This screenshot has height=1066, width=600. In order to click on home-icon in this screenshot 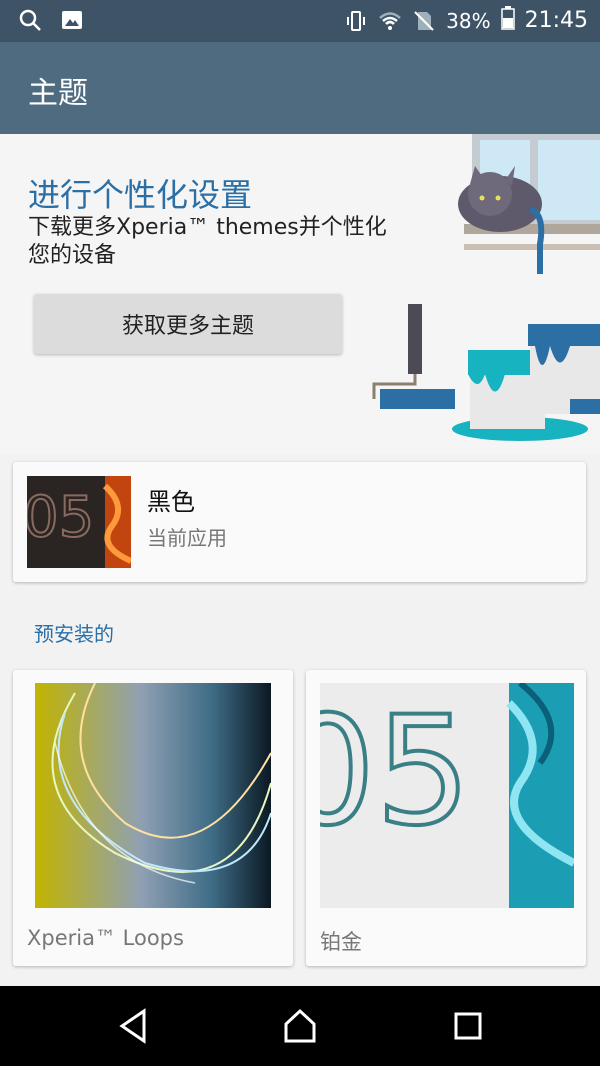, I will do `click(300, 1026)`.